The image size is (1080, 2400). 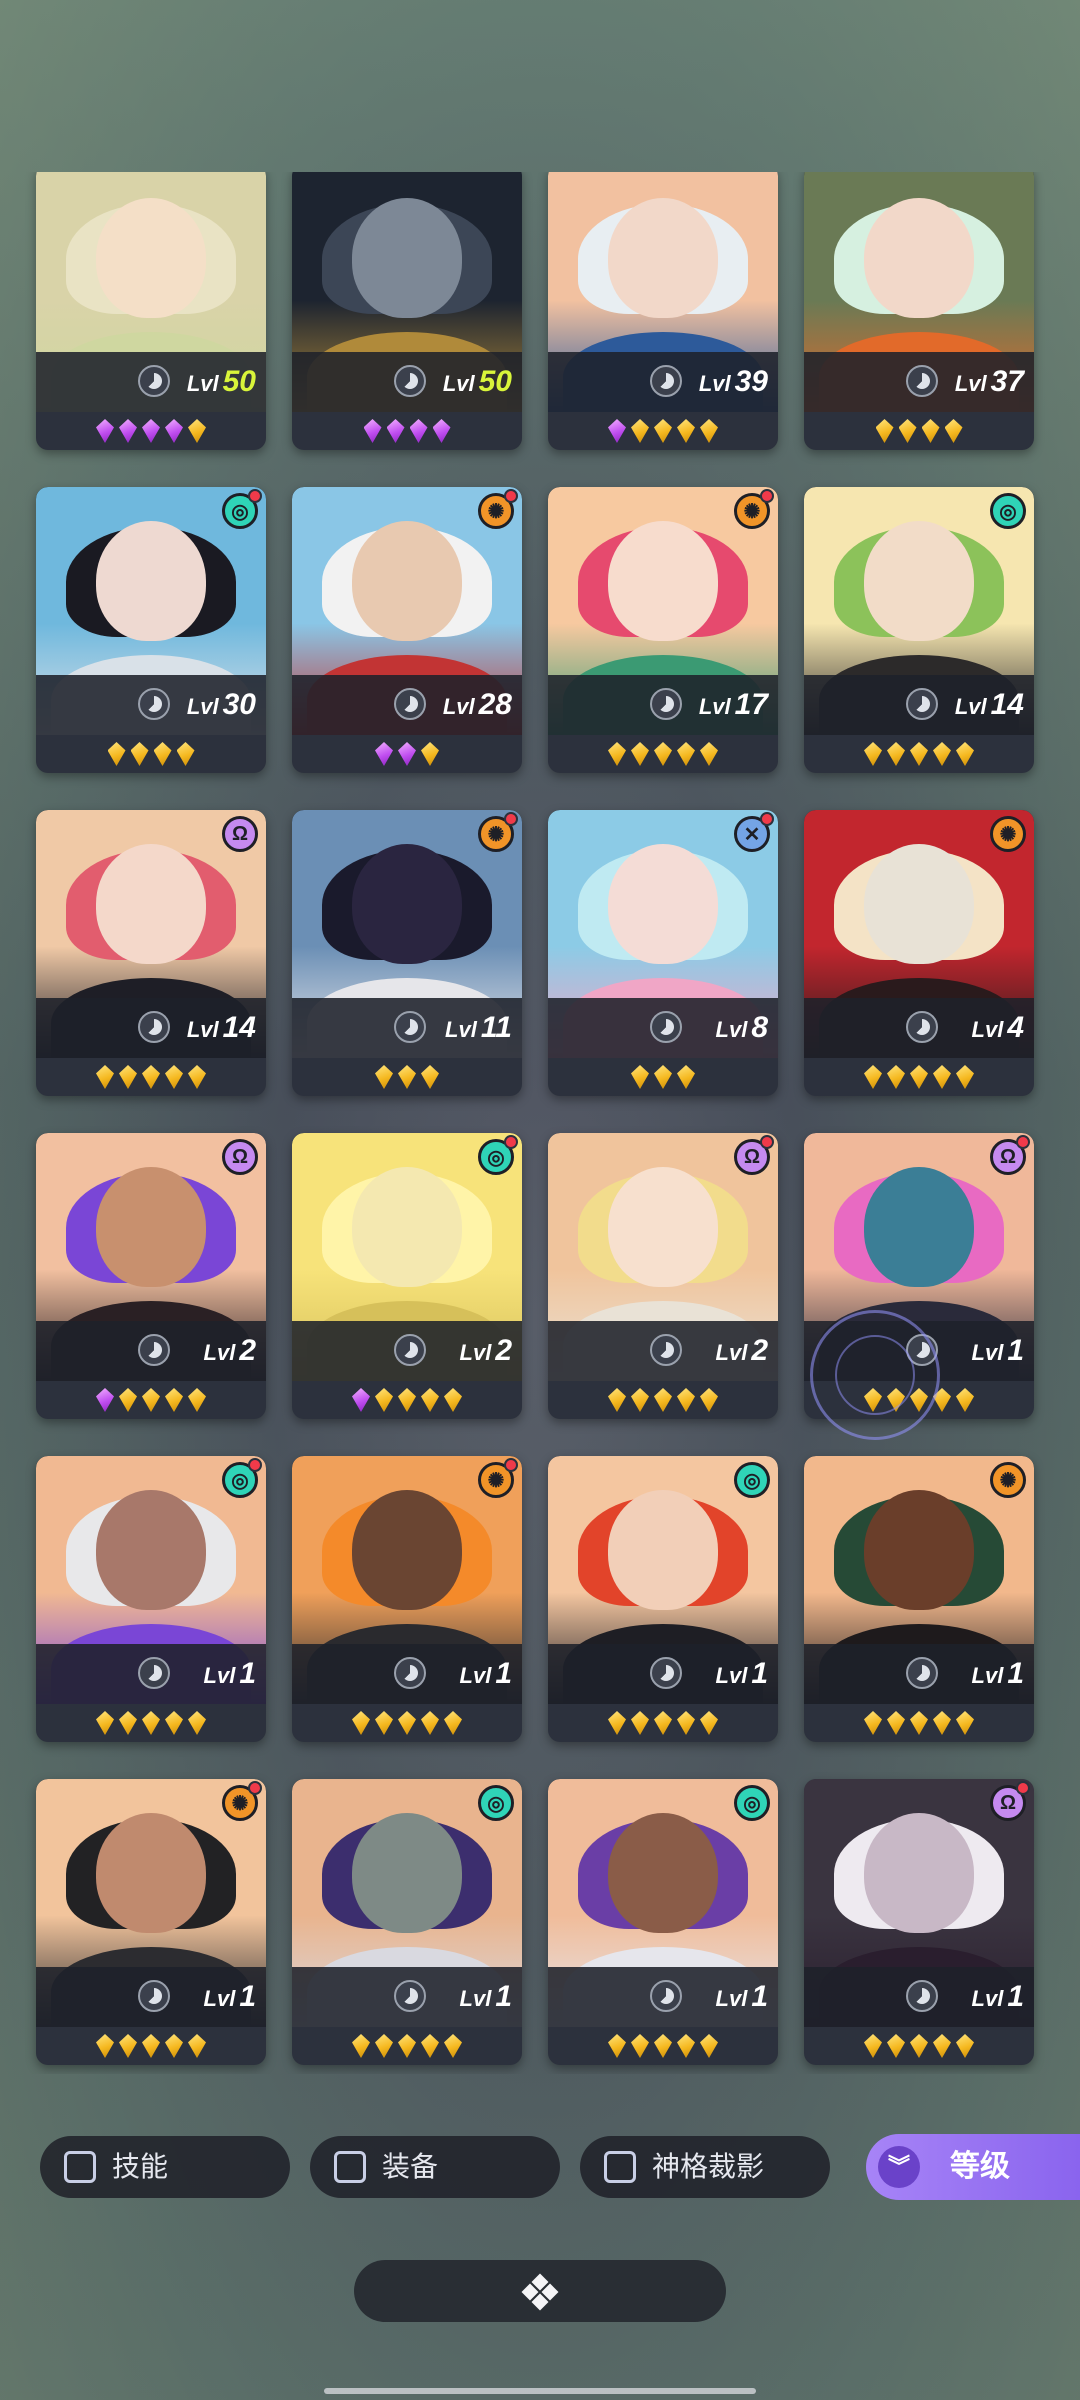 I want to click on hero-level: Lvl 30, so click(x=221, y=706).